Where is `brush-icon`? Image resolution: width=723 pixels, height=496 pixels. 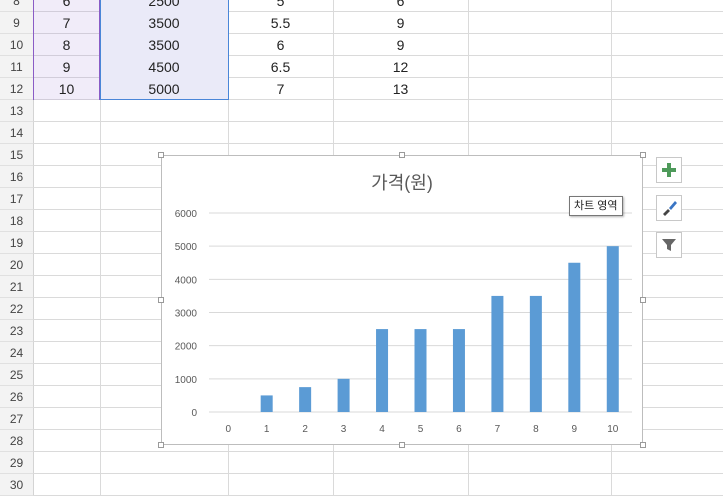
brush-icon is located at coordinates (670, 208).